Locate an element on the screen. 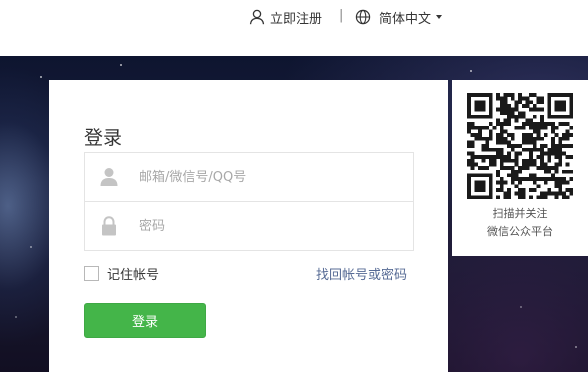 The width and height of the screenshot is (588, 372). user-icon is located at coordinates (109, 177).